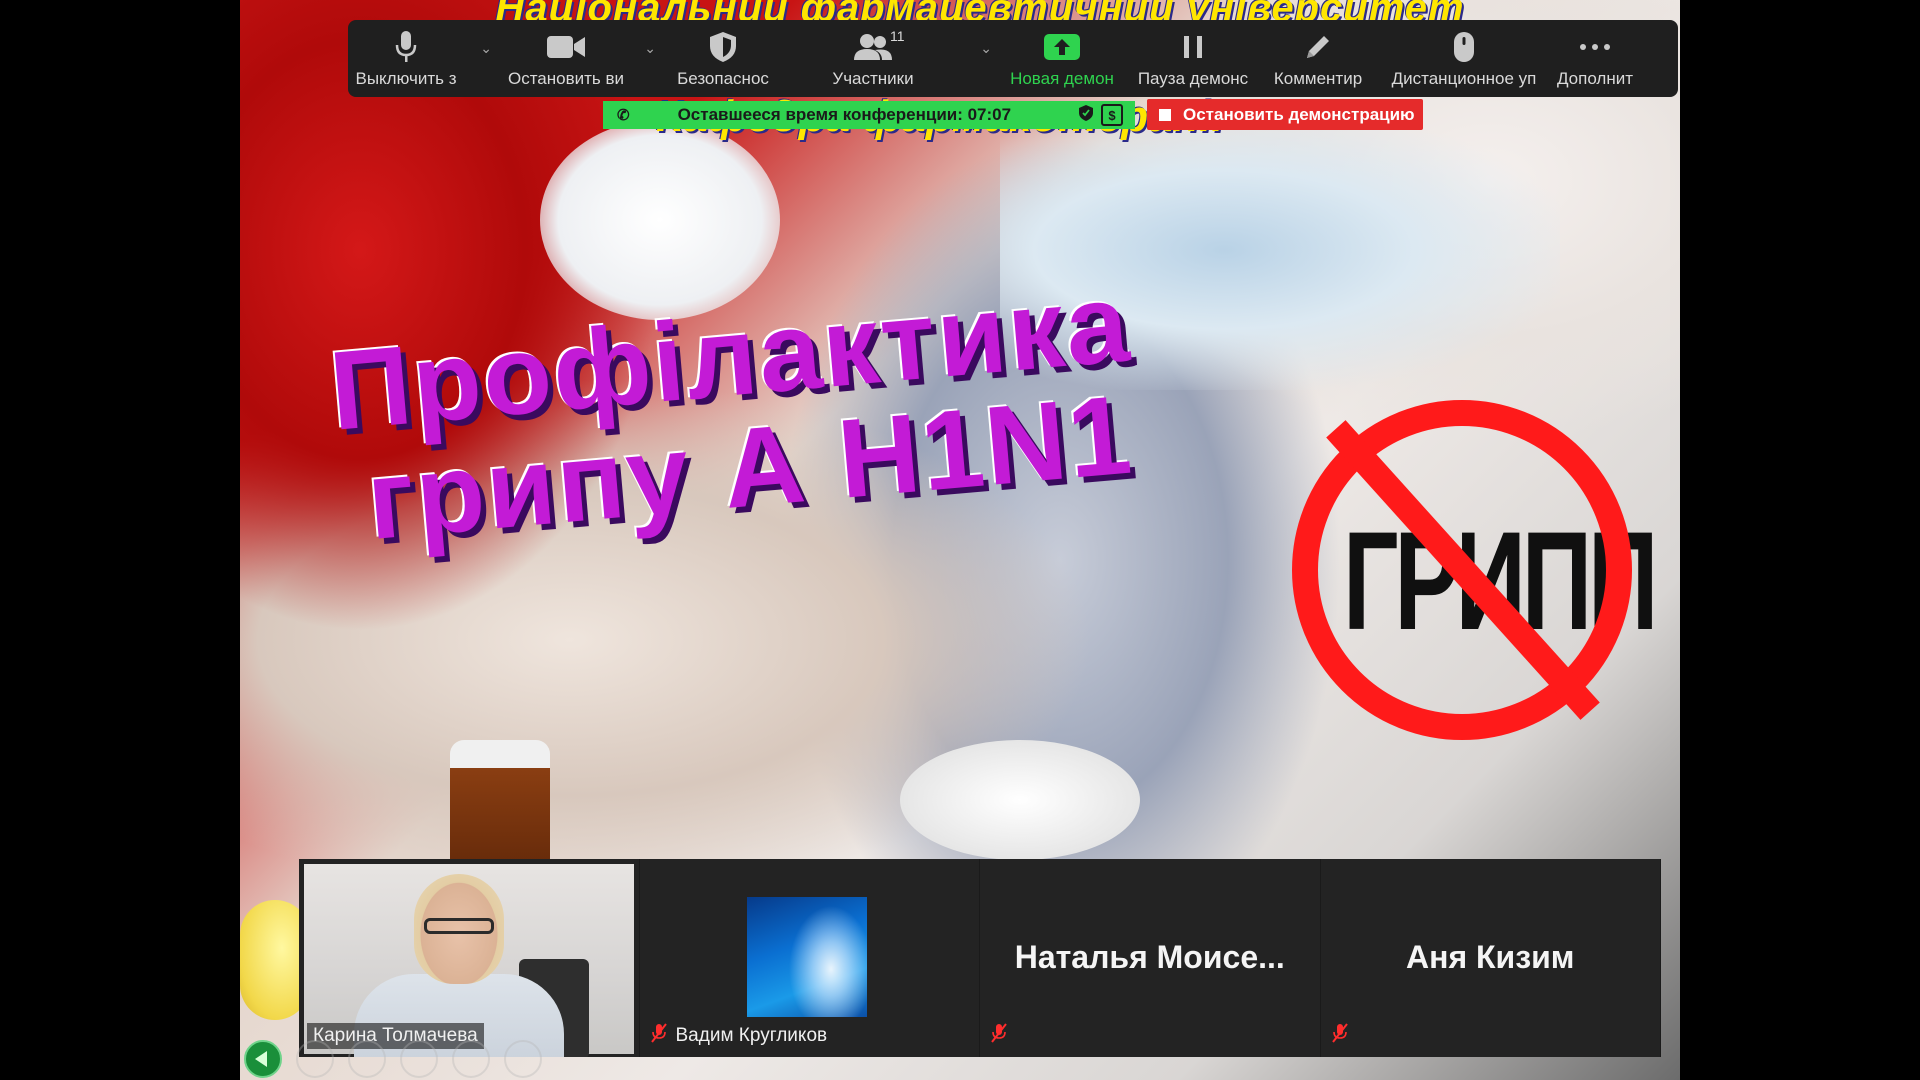  What do you see at coordinates (751, 1035) in the screenshot?
I see `participant-name: Вадим Кругликов` at bounding box center [751, 1035].